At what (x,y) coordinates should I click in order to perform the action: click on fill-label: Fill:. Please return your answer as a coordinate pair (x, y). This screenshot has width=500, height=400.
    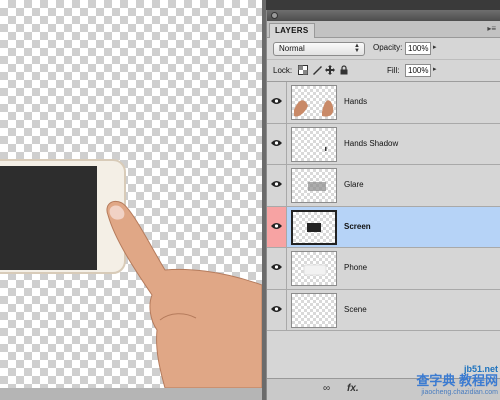
    Looking at the image, I should click on (393, 70).